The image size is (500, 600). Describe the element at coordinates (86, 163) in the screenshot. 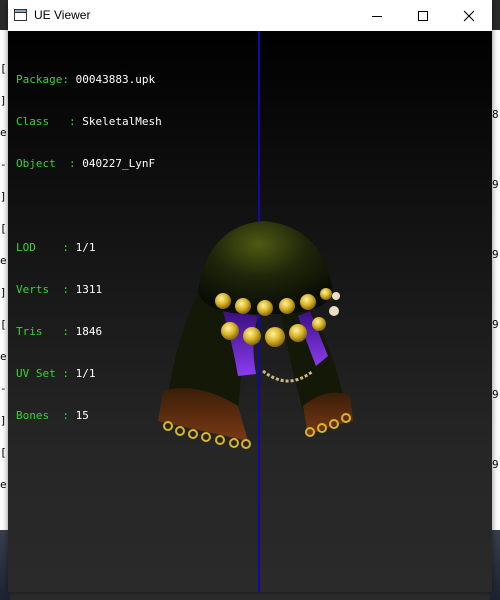

I see `info-row-object: Object : 040227_LynF` at that location.